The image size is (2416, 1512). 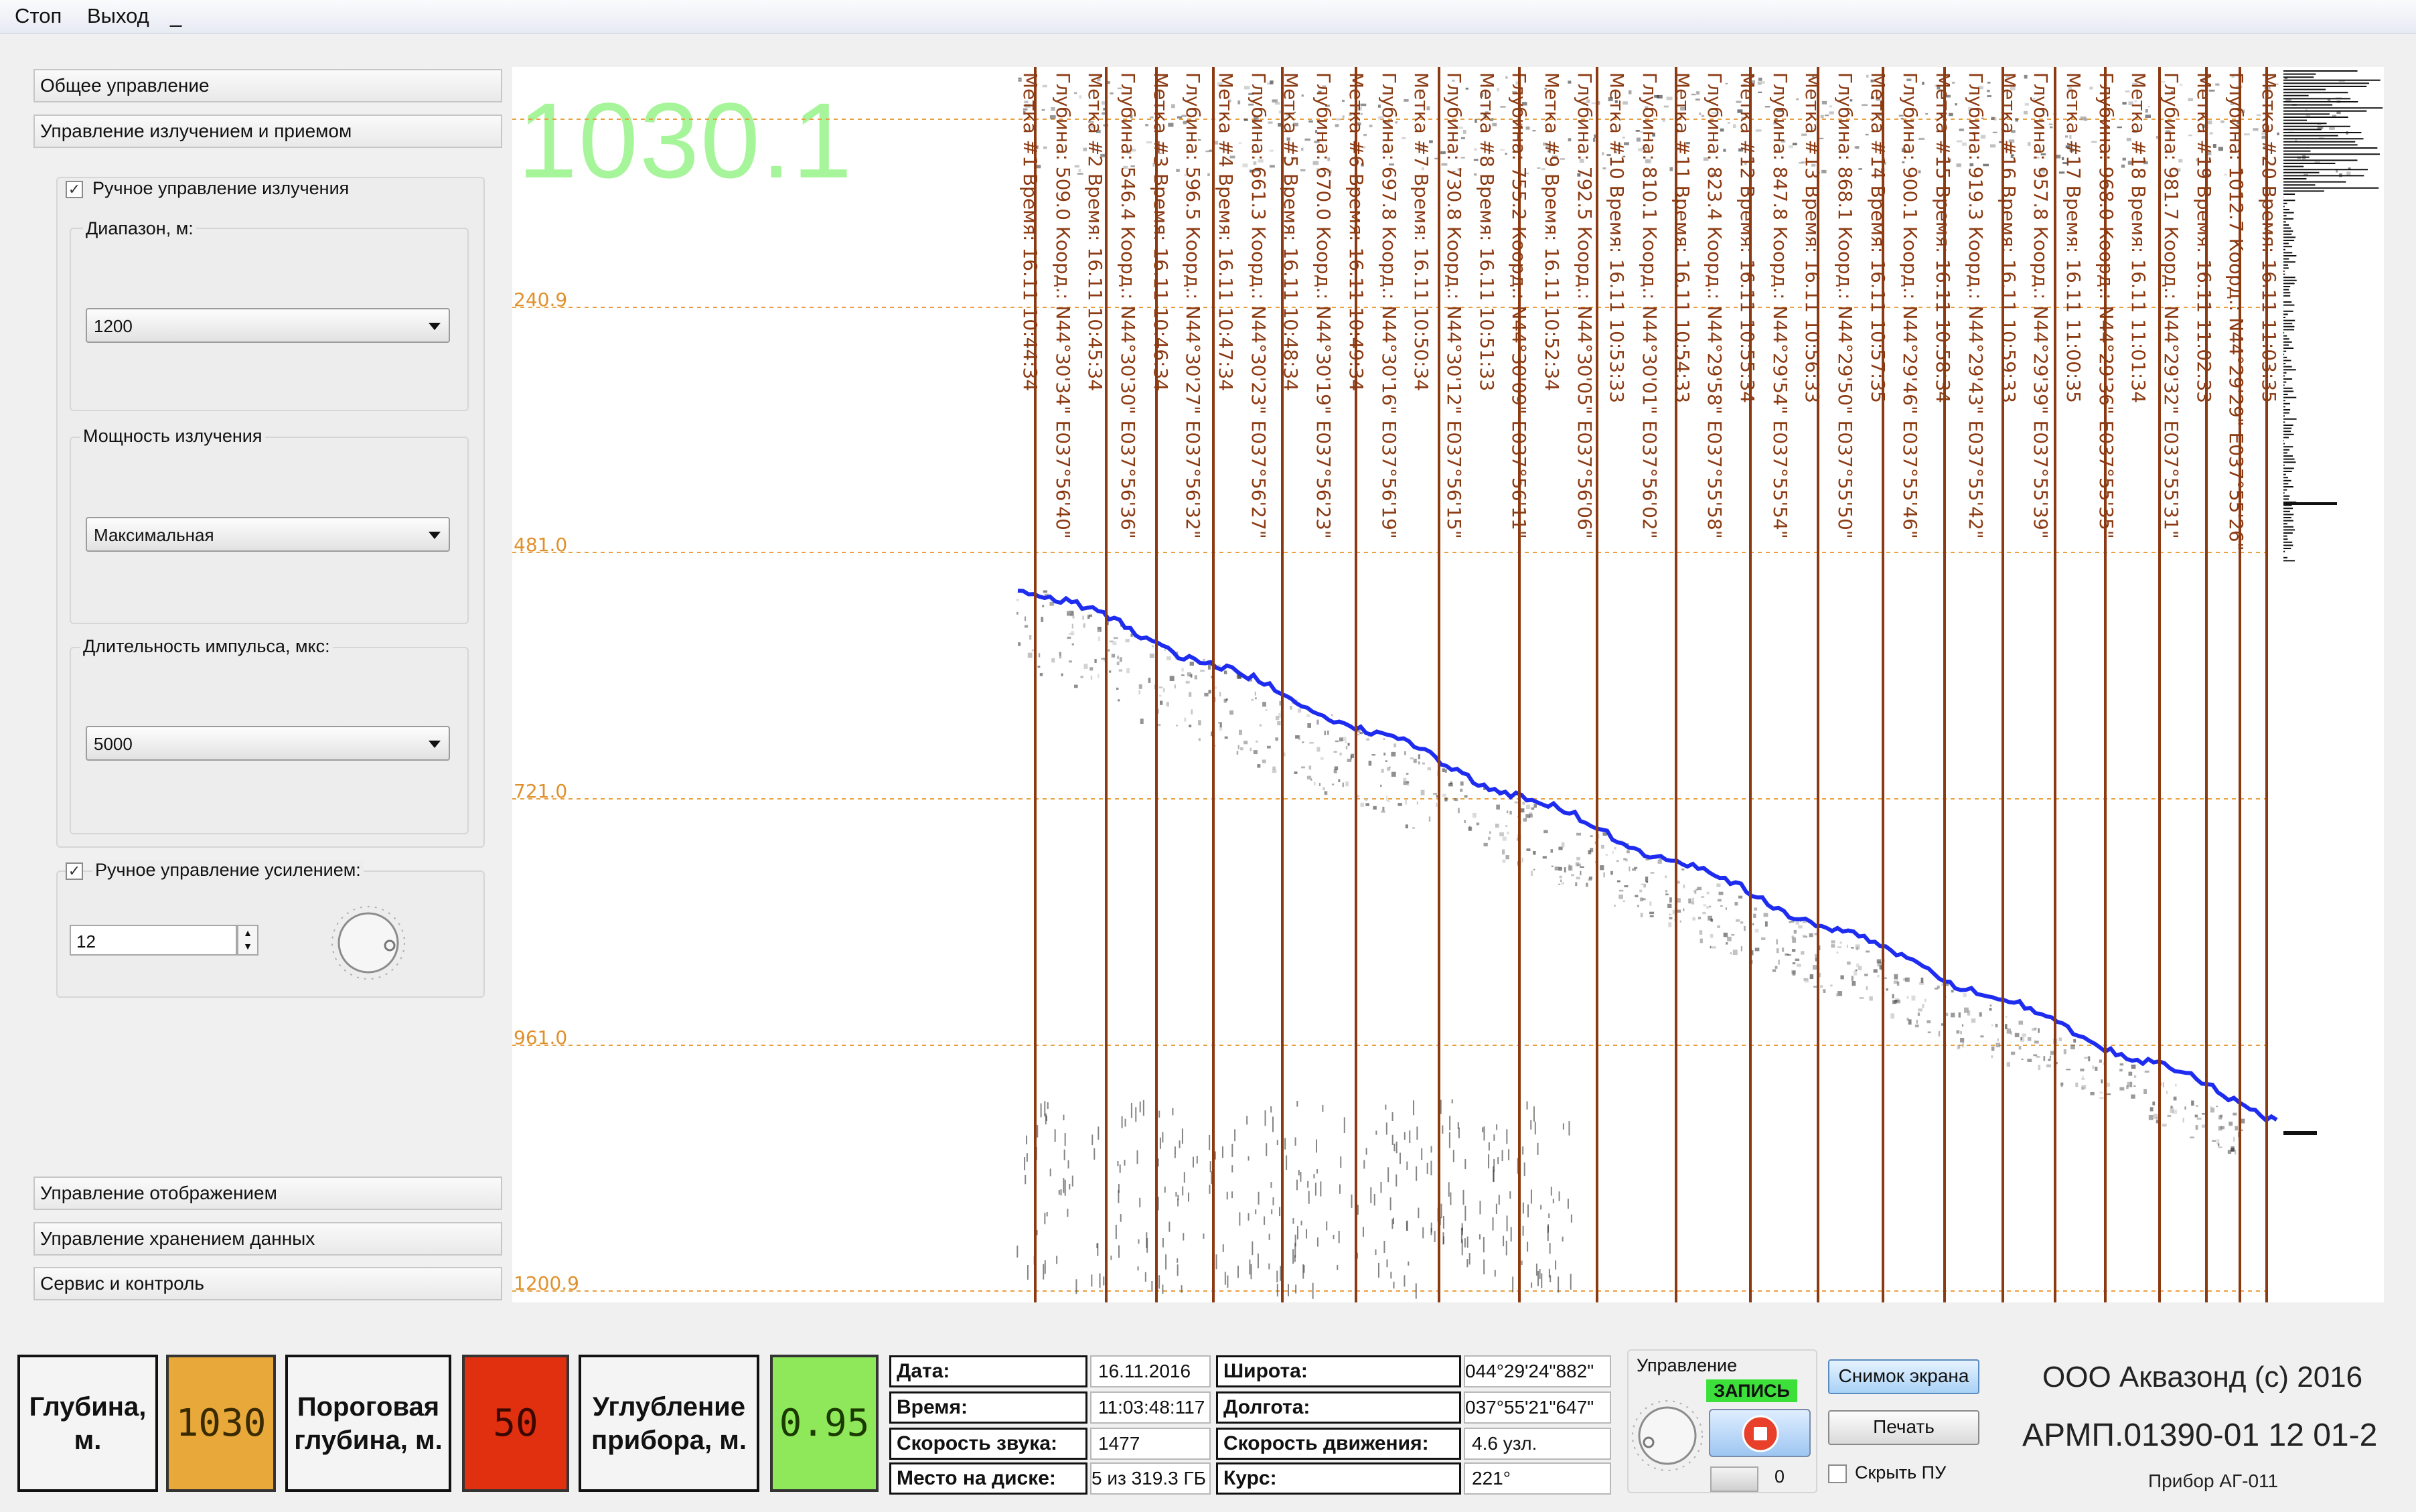 What do you see at coordinates (268, 325) in the screenshot?
I see `range-select: 1200` at bounding box center [268, 325].